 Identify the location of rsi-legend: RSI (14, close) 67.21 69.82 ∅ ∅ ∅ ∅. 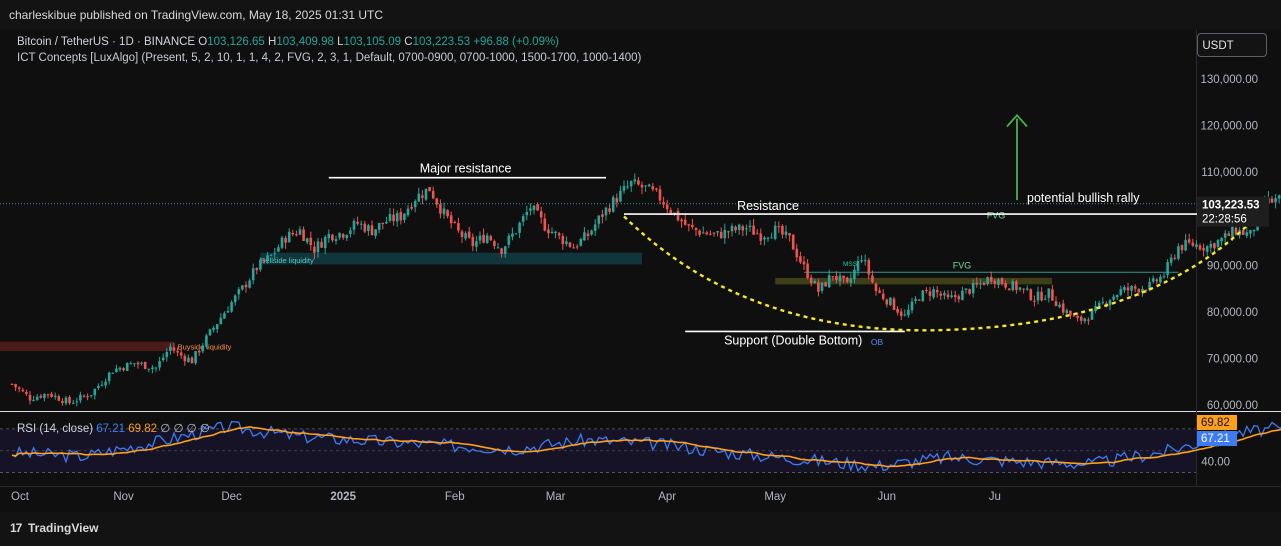
(113, 428).